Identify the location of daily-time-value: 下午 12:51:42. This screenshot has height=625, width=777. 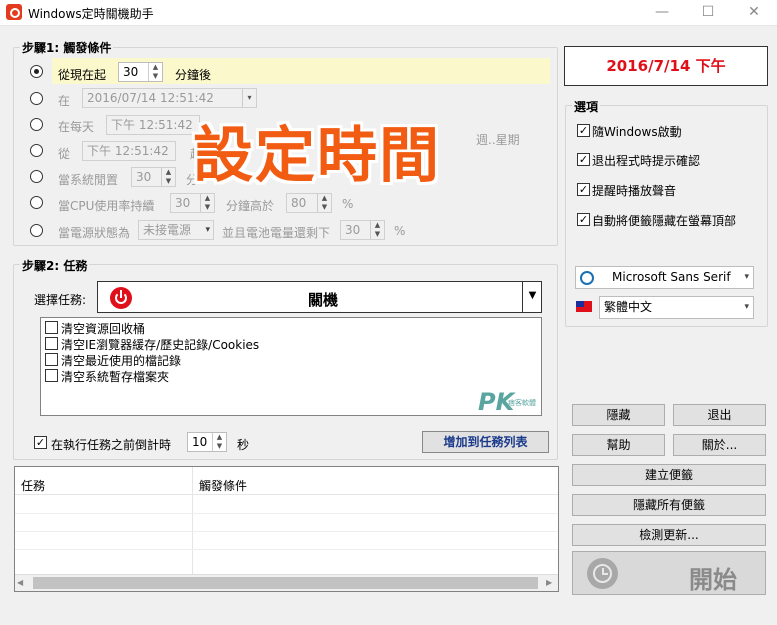
(152, 125).